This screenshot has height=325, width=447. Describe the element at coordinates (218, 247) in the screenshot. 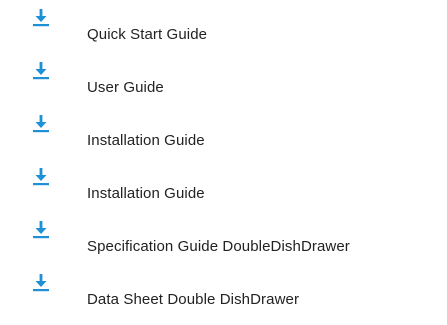

I see `download-link-label: Specification Guide DoubleDishDrawer` at that location.